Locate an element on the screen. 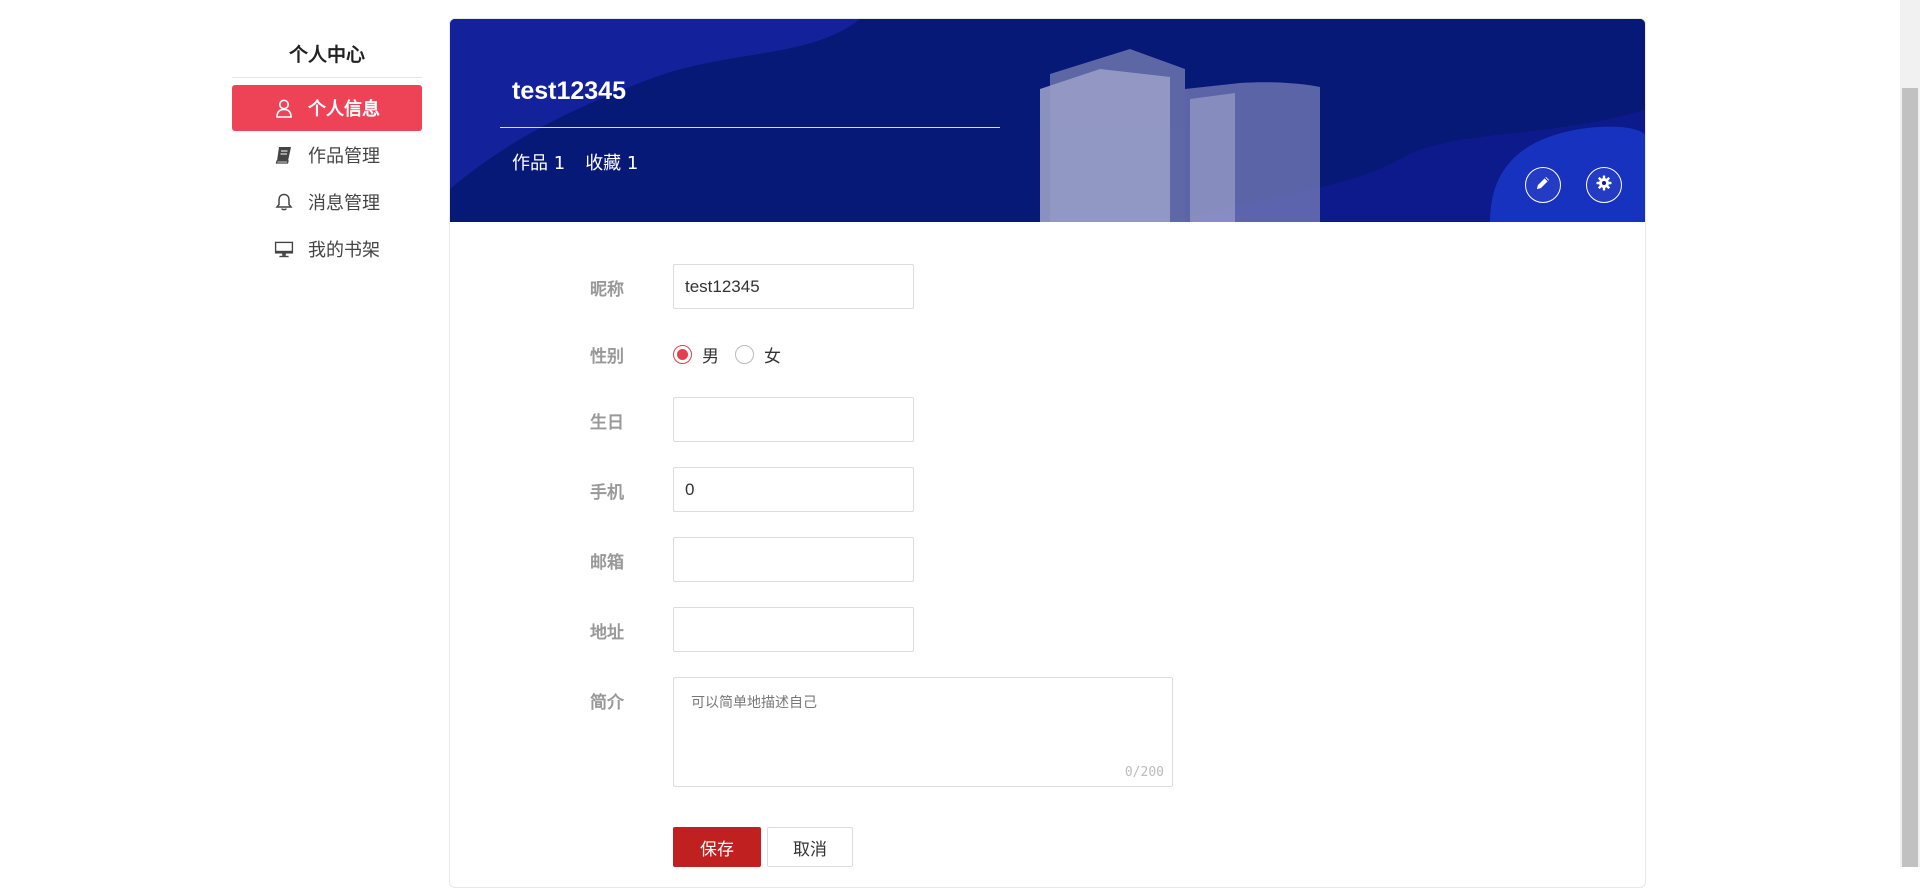  birthday-label: 生日 is located at coordinates (607, 423).